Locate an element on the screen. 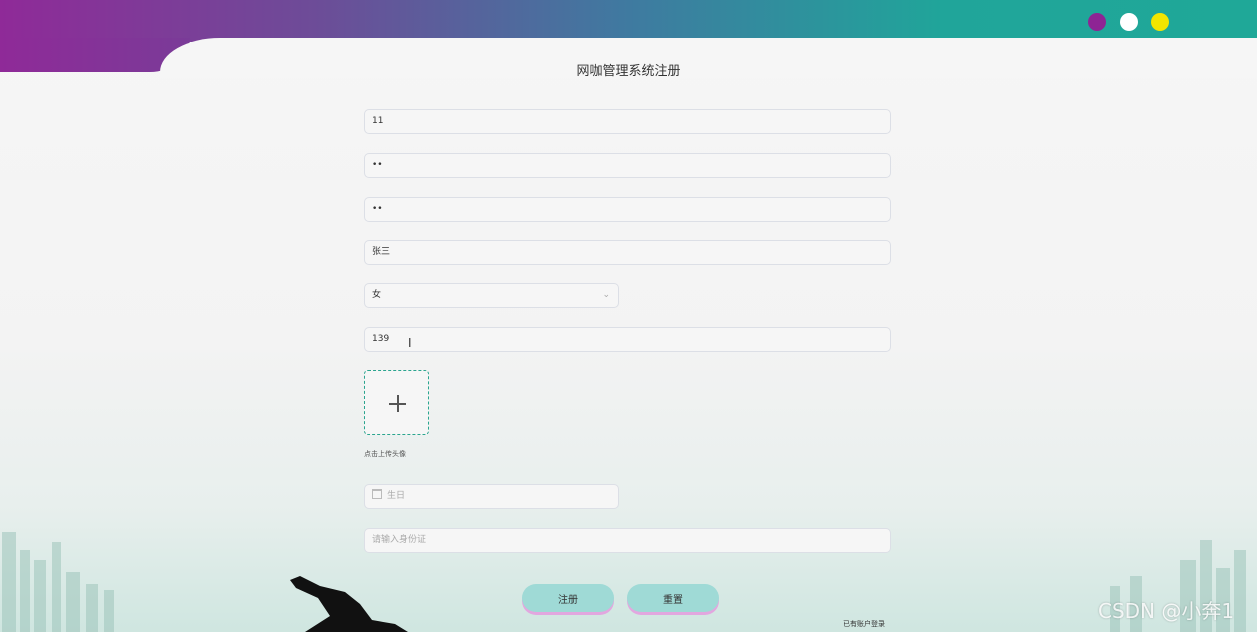 The height and width of the screenshot is (632, 1257). phone-value: 139 is located at coordinates (381, 339).